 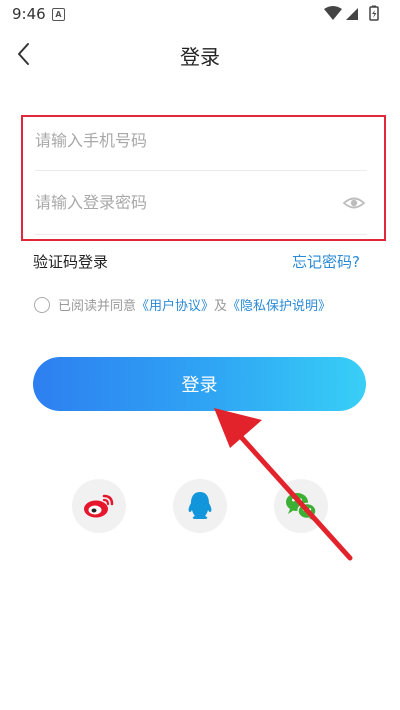 I want to click on status-bar: 9:46 A, so click(x=200, y=14).